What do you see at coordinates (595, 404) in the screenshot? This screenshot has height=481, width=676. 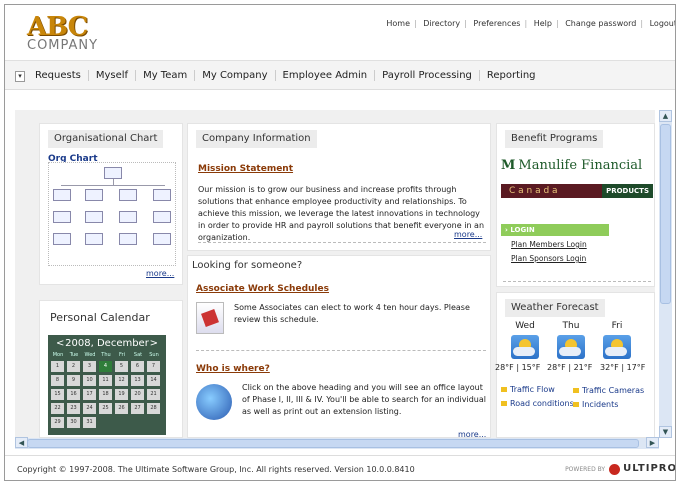 I see `incidents-link: Incidents` at bounding box center [595, 404].